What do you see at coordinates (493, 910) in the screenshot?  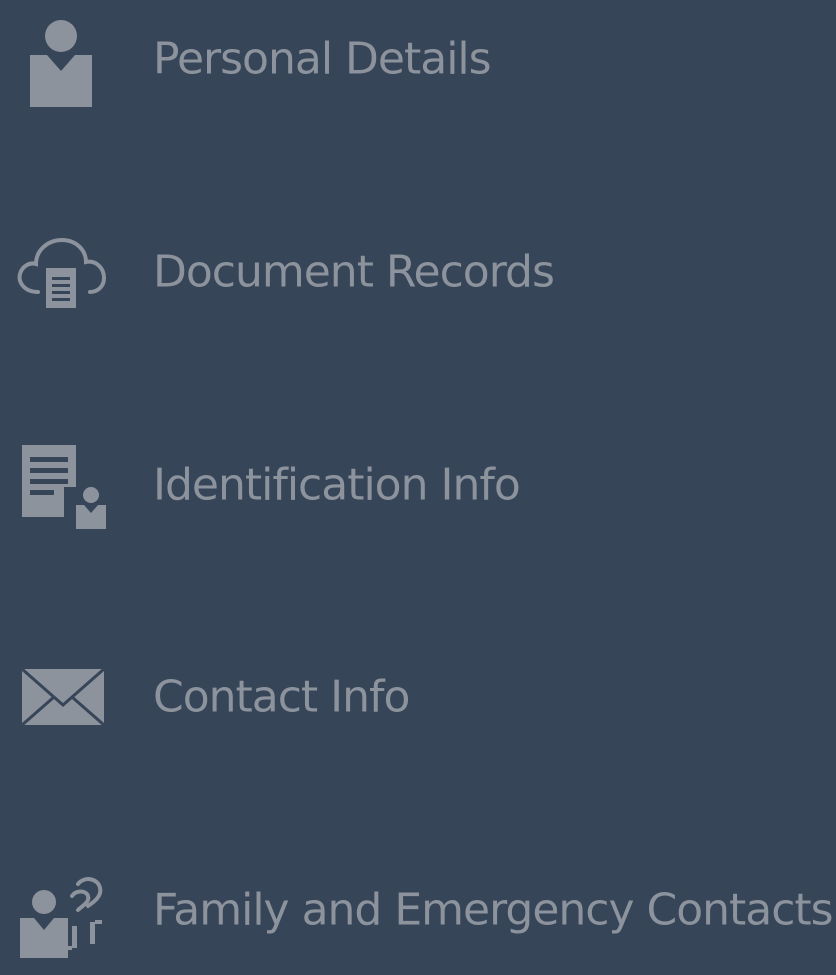 I see `sidebar-item-label: Family and Emergency Contacts` at bounding box center [493, 910].